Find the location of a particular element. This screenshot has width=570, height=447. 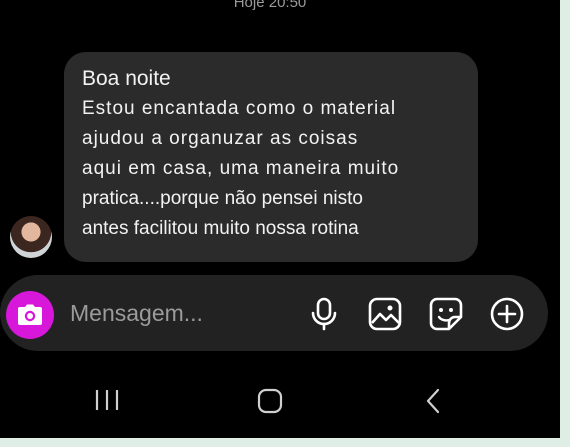

message-line: pratica....porque não pensei nisto is located at coordinates (222, 198).